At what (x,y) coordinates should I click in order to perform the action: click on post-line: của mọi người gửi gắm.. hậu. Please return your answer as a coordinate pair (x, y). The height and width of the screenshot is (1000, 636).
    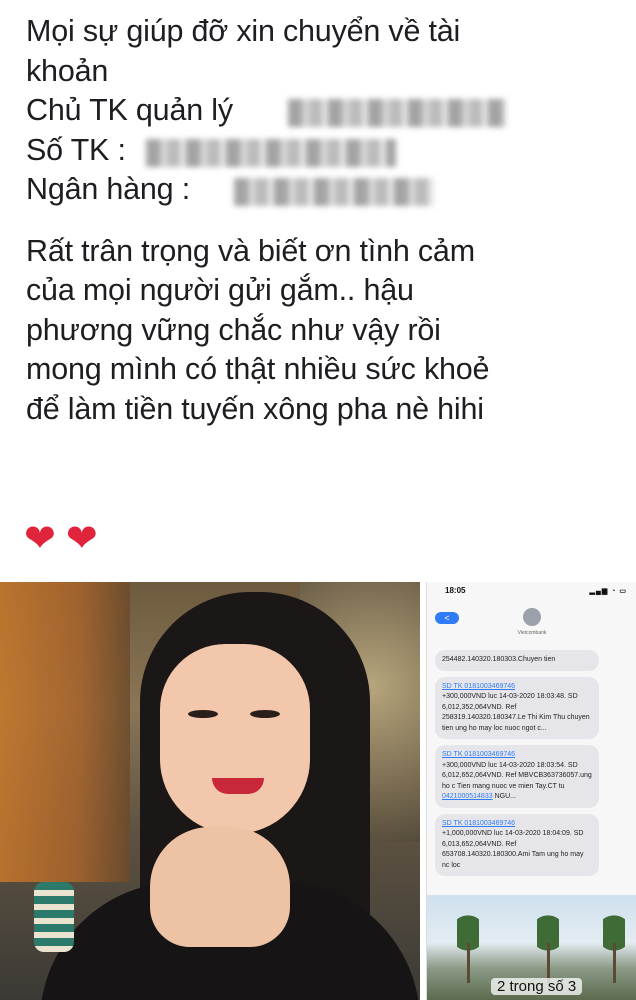
    Looking at the image, I should click on (220, 290).